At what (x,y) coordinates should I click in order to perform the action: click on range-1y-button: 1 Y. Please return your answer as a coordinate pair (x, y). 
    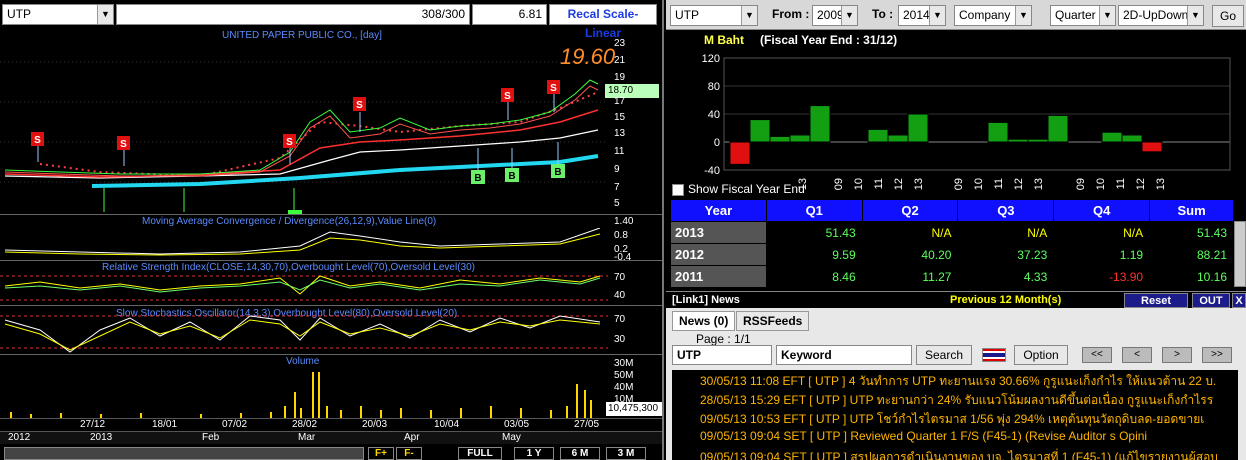
    Looking at the image, I should click on (534, 453).